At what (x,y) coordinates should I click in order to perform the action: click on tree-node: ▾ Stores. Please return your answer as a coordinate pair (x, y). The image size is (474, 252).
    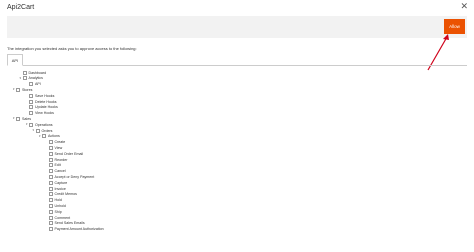
    Looking at the image, I should click on (22, 89).